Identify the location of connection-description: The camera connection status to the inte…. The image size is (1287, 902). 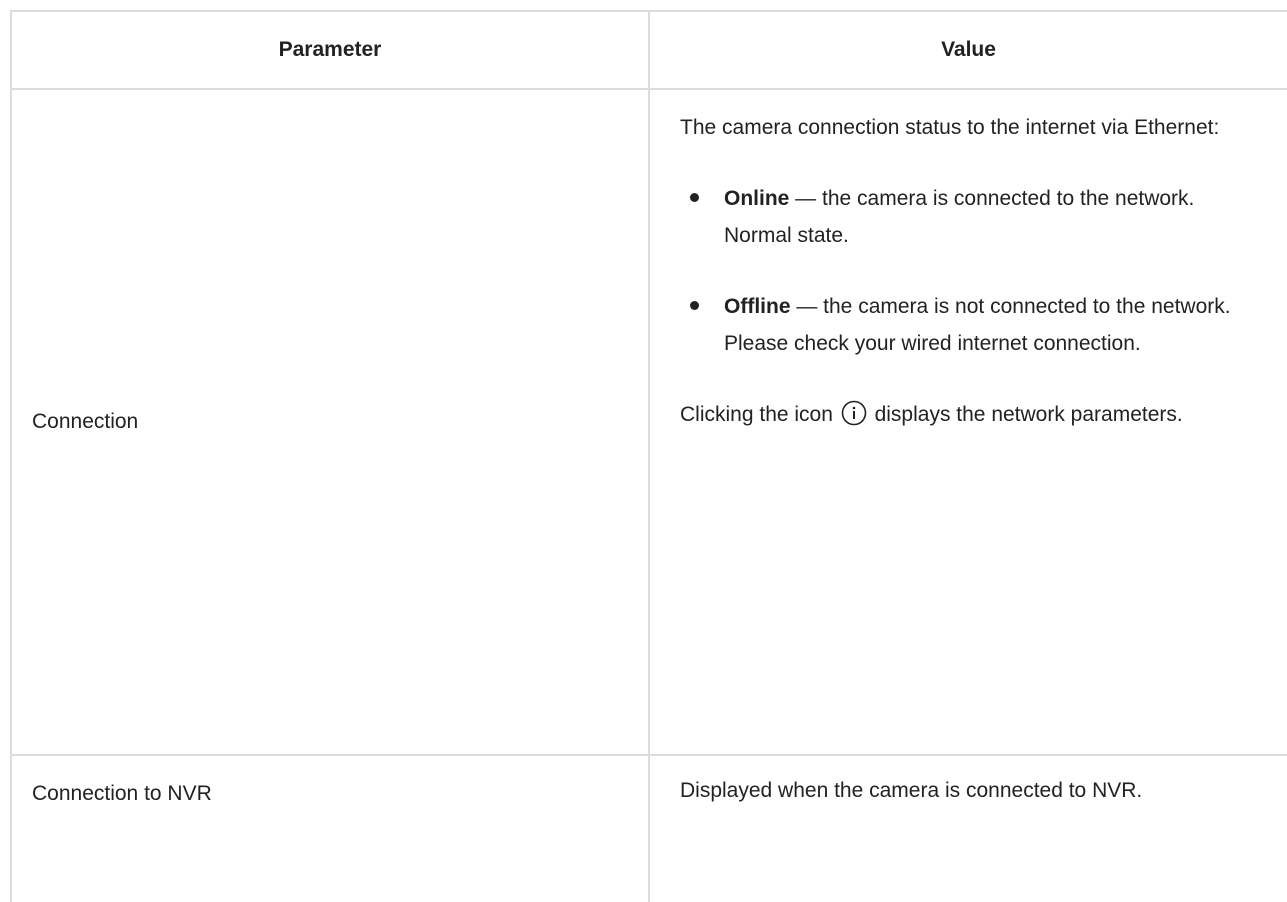
(950, 127).